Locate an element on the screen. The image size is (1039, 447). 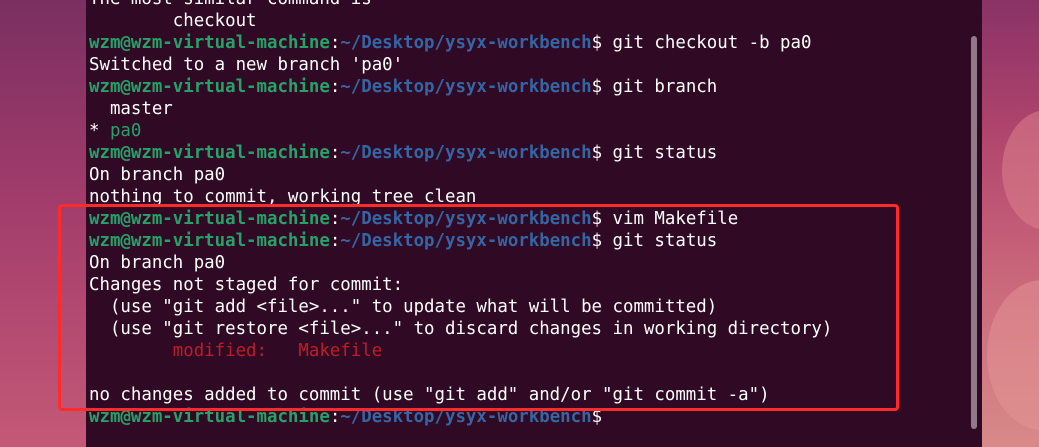
current-branch-marker: * is located at coordinates (99, 131).